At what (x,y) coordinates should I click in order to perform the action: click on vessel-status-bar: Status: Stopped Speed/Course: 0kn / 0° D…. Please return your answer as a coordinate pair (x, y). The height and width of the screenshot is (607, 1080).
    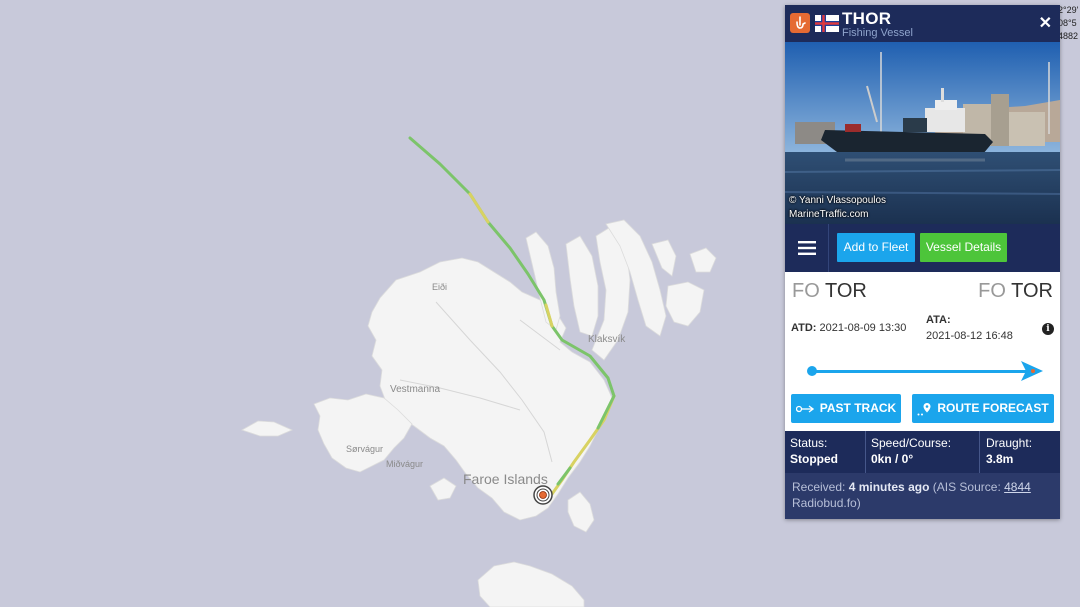
    Looking at the image, I should click on (922, 452).